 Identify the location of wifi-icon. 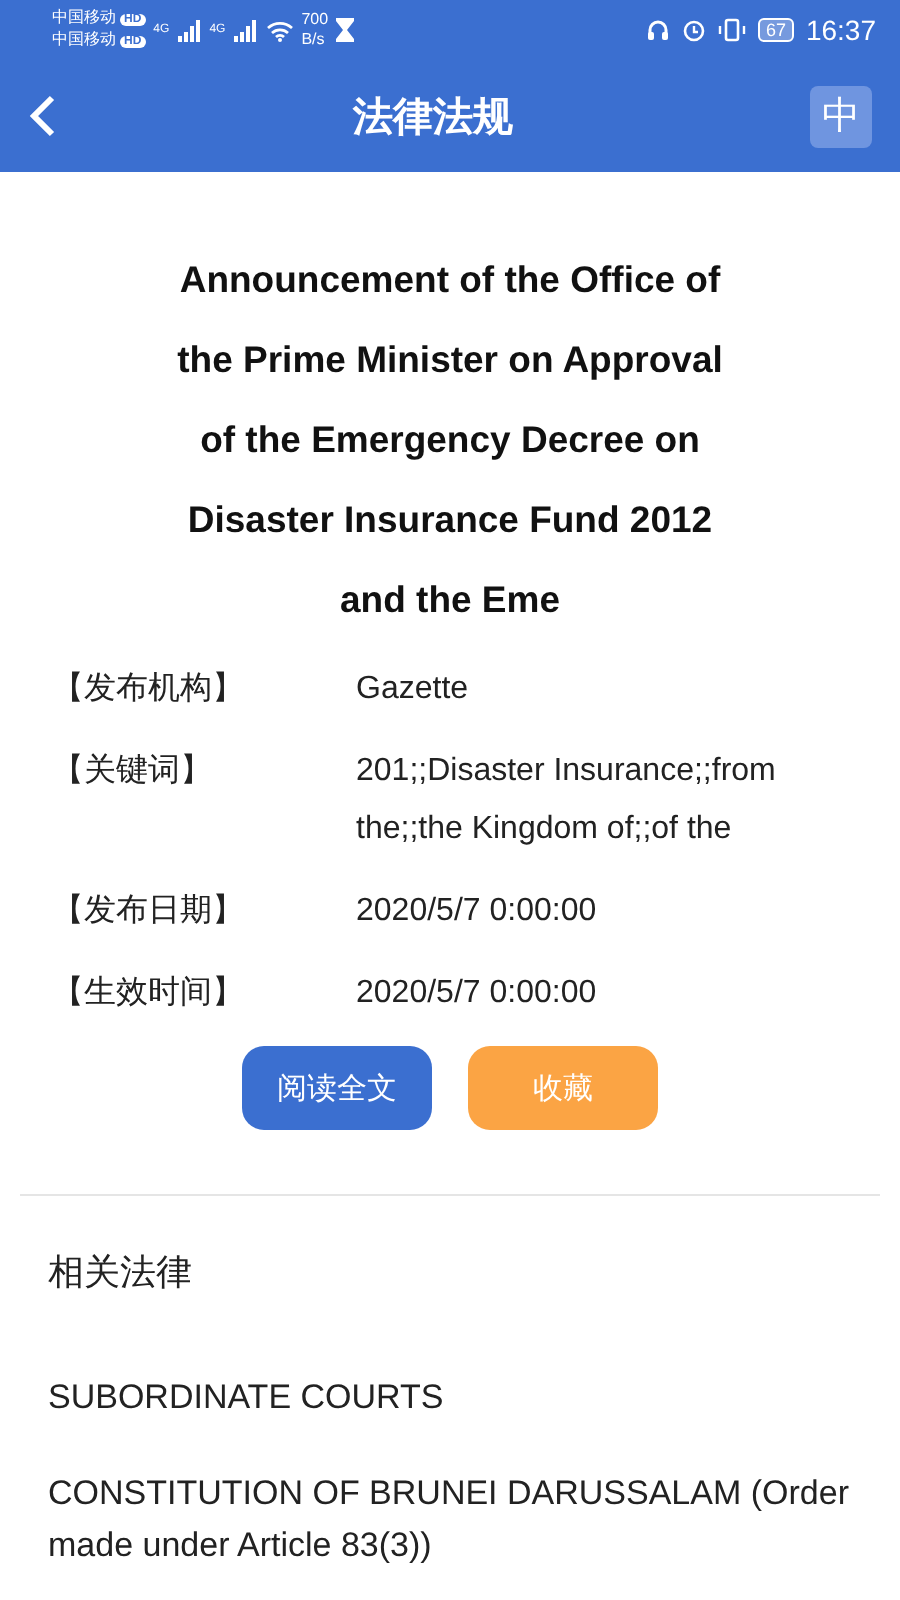
(279, 30).